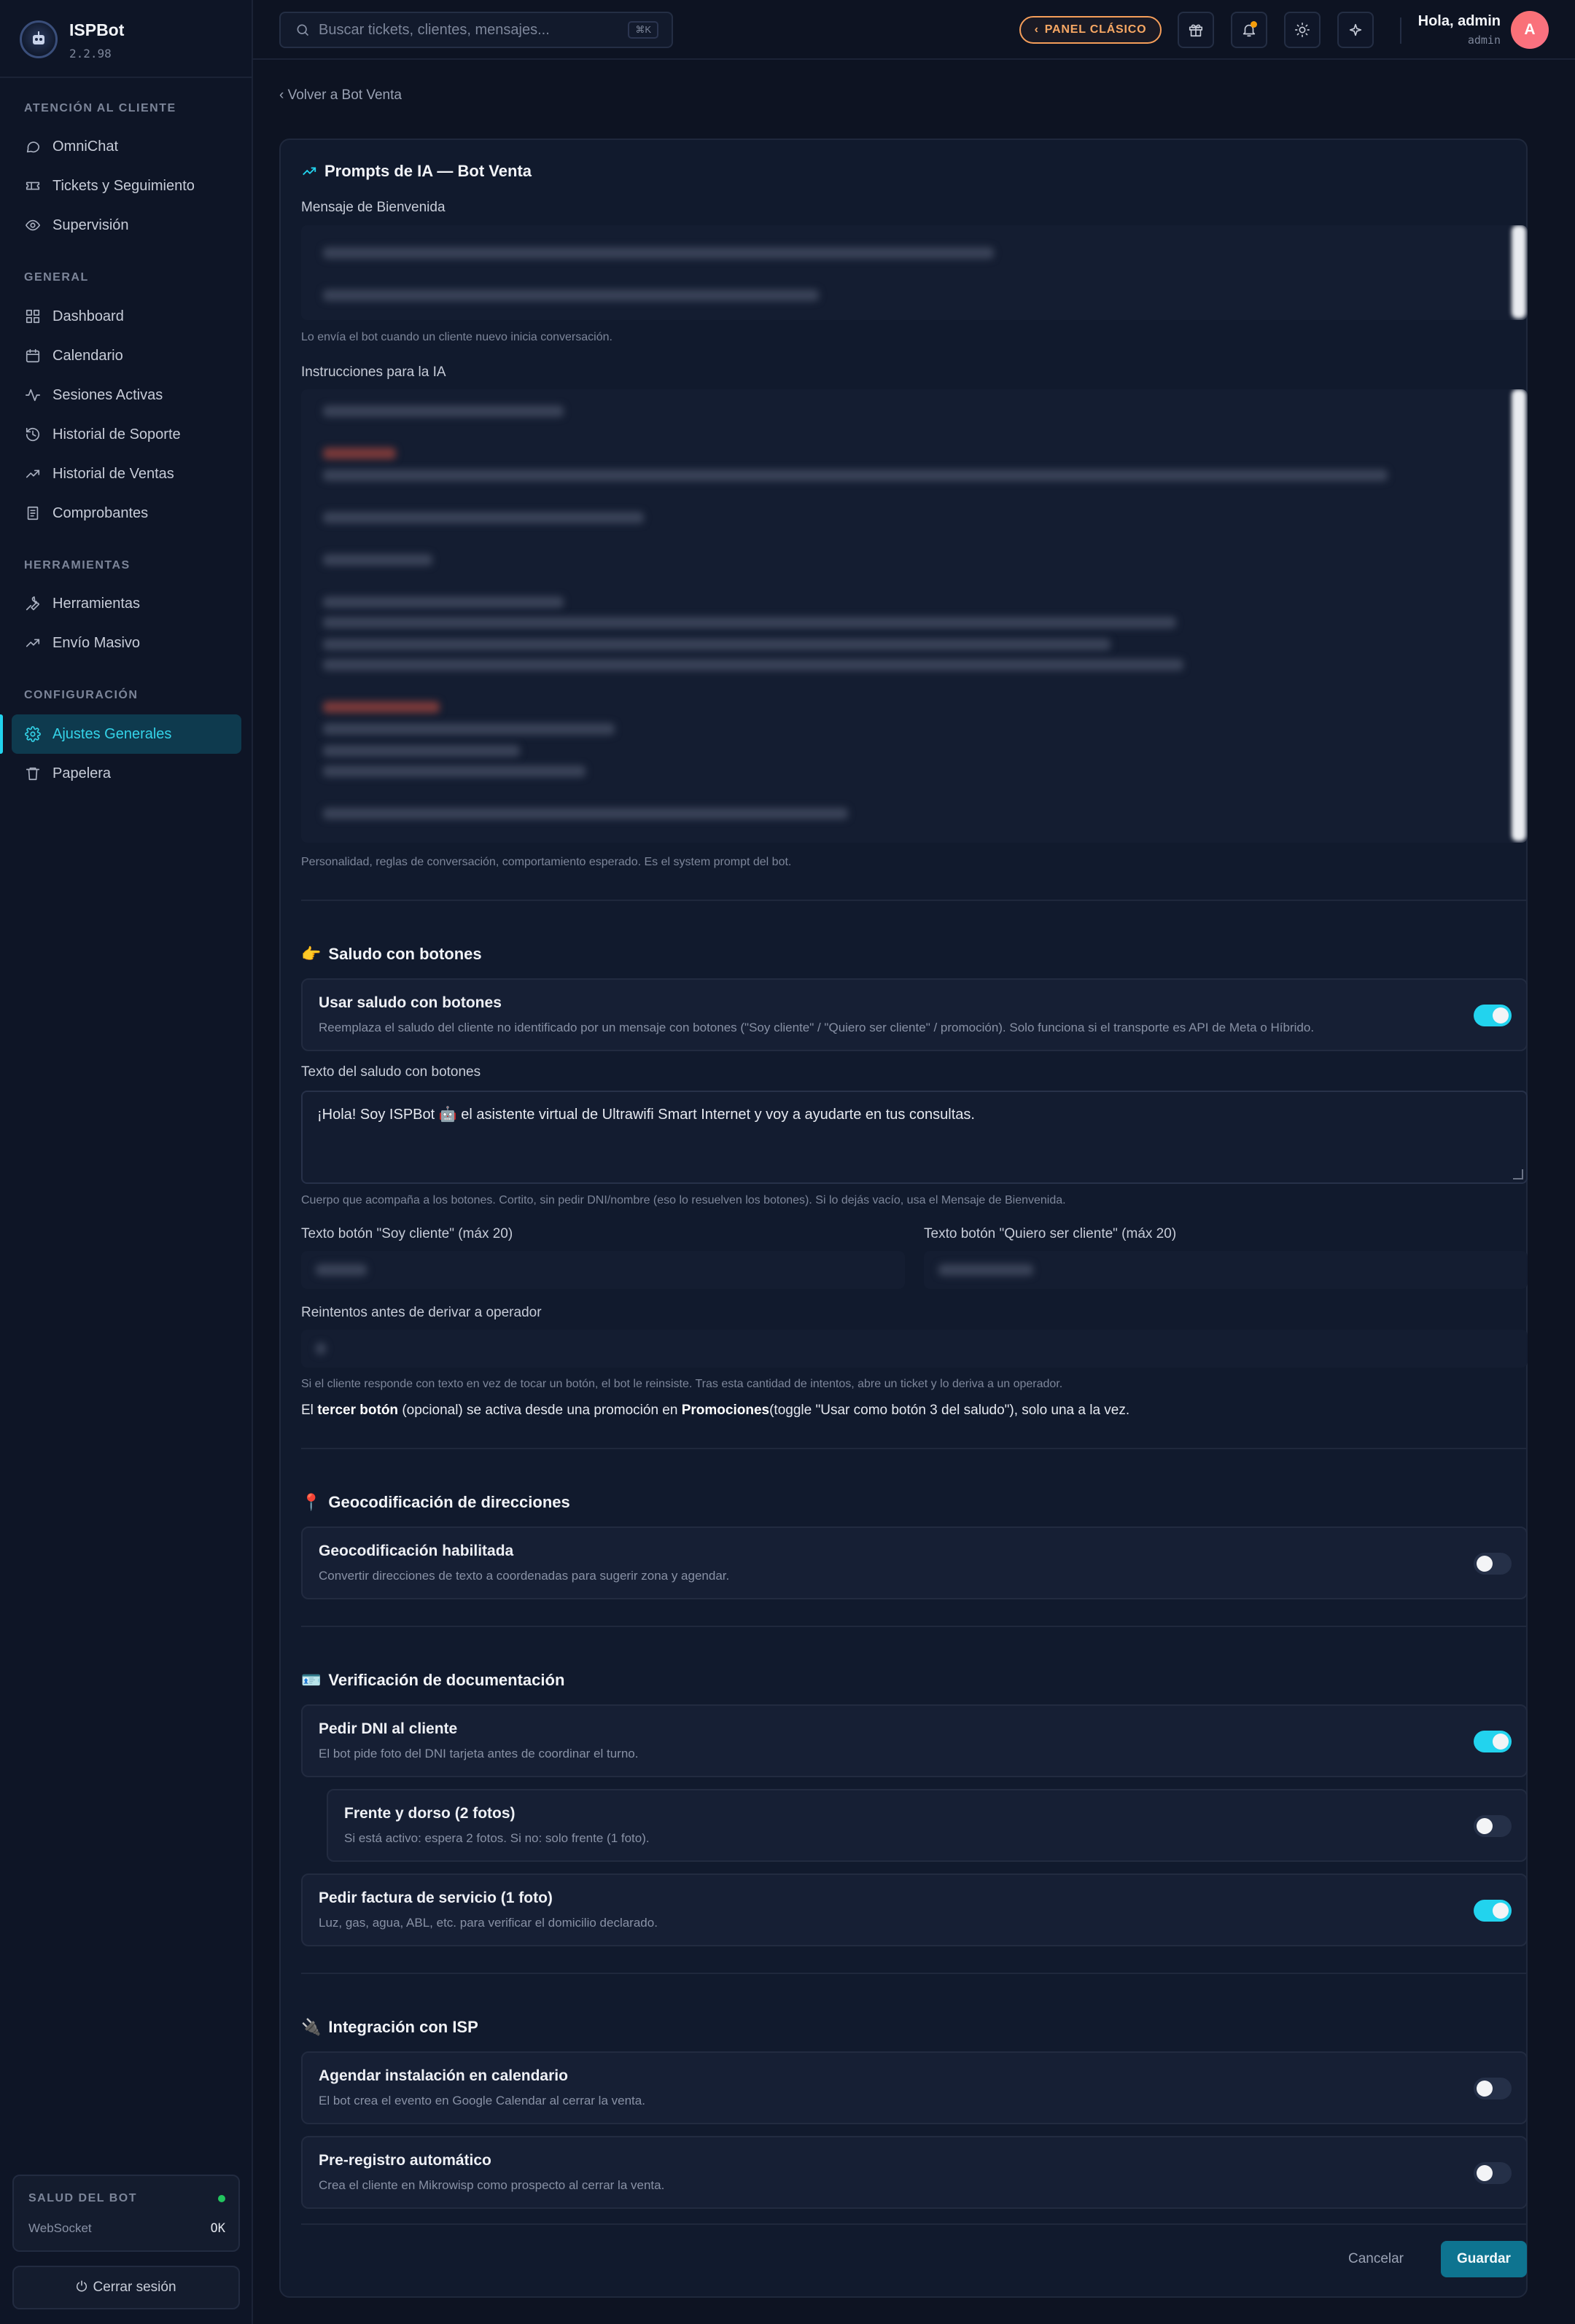  What do you see at coordinates (1493, 2173) in the screenshot?
I see `pre-registration-switch` at bounding box center [1493, 2173].